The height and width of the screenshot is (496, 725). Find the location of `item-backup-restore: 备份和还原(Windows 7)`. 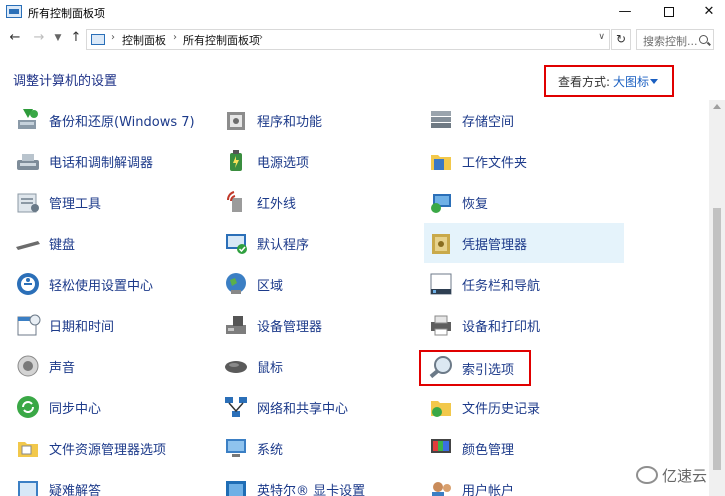

item-backup-restore: 备份和还原(Windows 7) is located at coordinates (114, 120).